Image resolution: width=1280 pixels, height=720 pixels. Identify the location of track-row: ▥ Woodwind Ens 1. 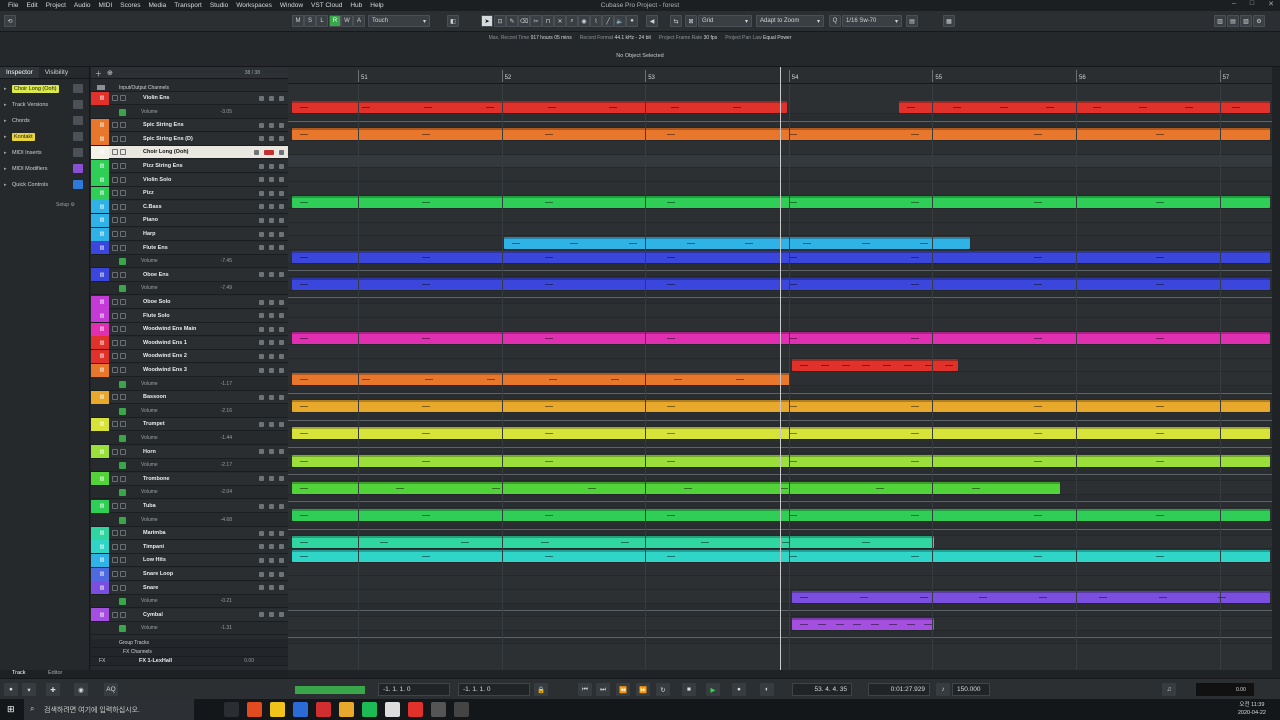
(189, 343).